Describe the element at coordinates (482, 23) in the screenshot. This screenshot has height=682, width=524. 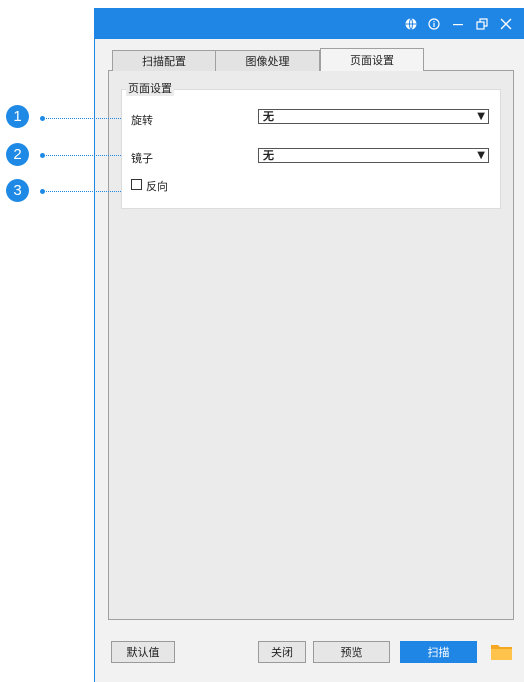
I see `restore-icon` at that location.